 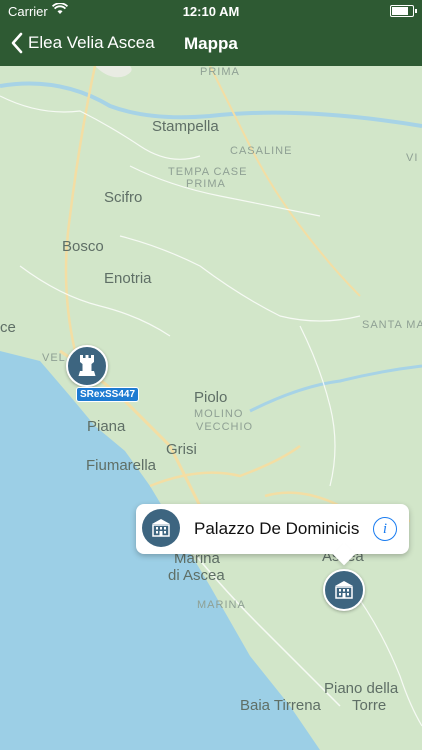 I want to click on map-label: Piano della, so click(x=361, y=688).